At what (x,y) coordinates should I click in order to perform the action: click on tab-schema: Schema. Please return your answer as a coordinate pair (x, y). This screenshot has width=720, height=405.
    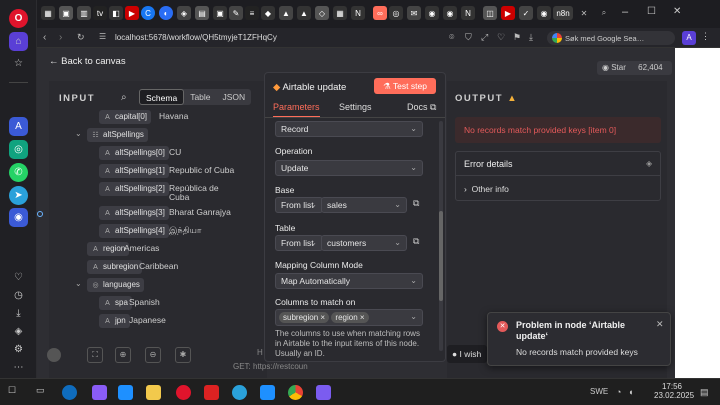
    Looking at the image, I should click on (162, 97).